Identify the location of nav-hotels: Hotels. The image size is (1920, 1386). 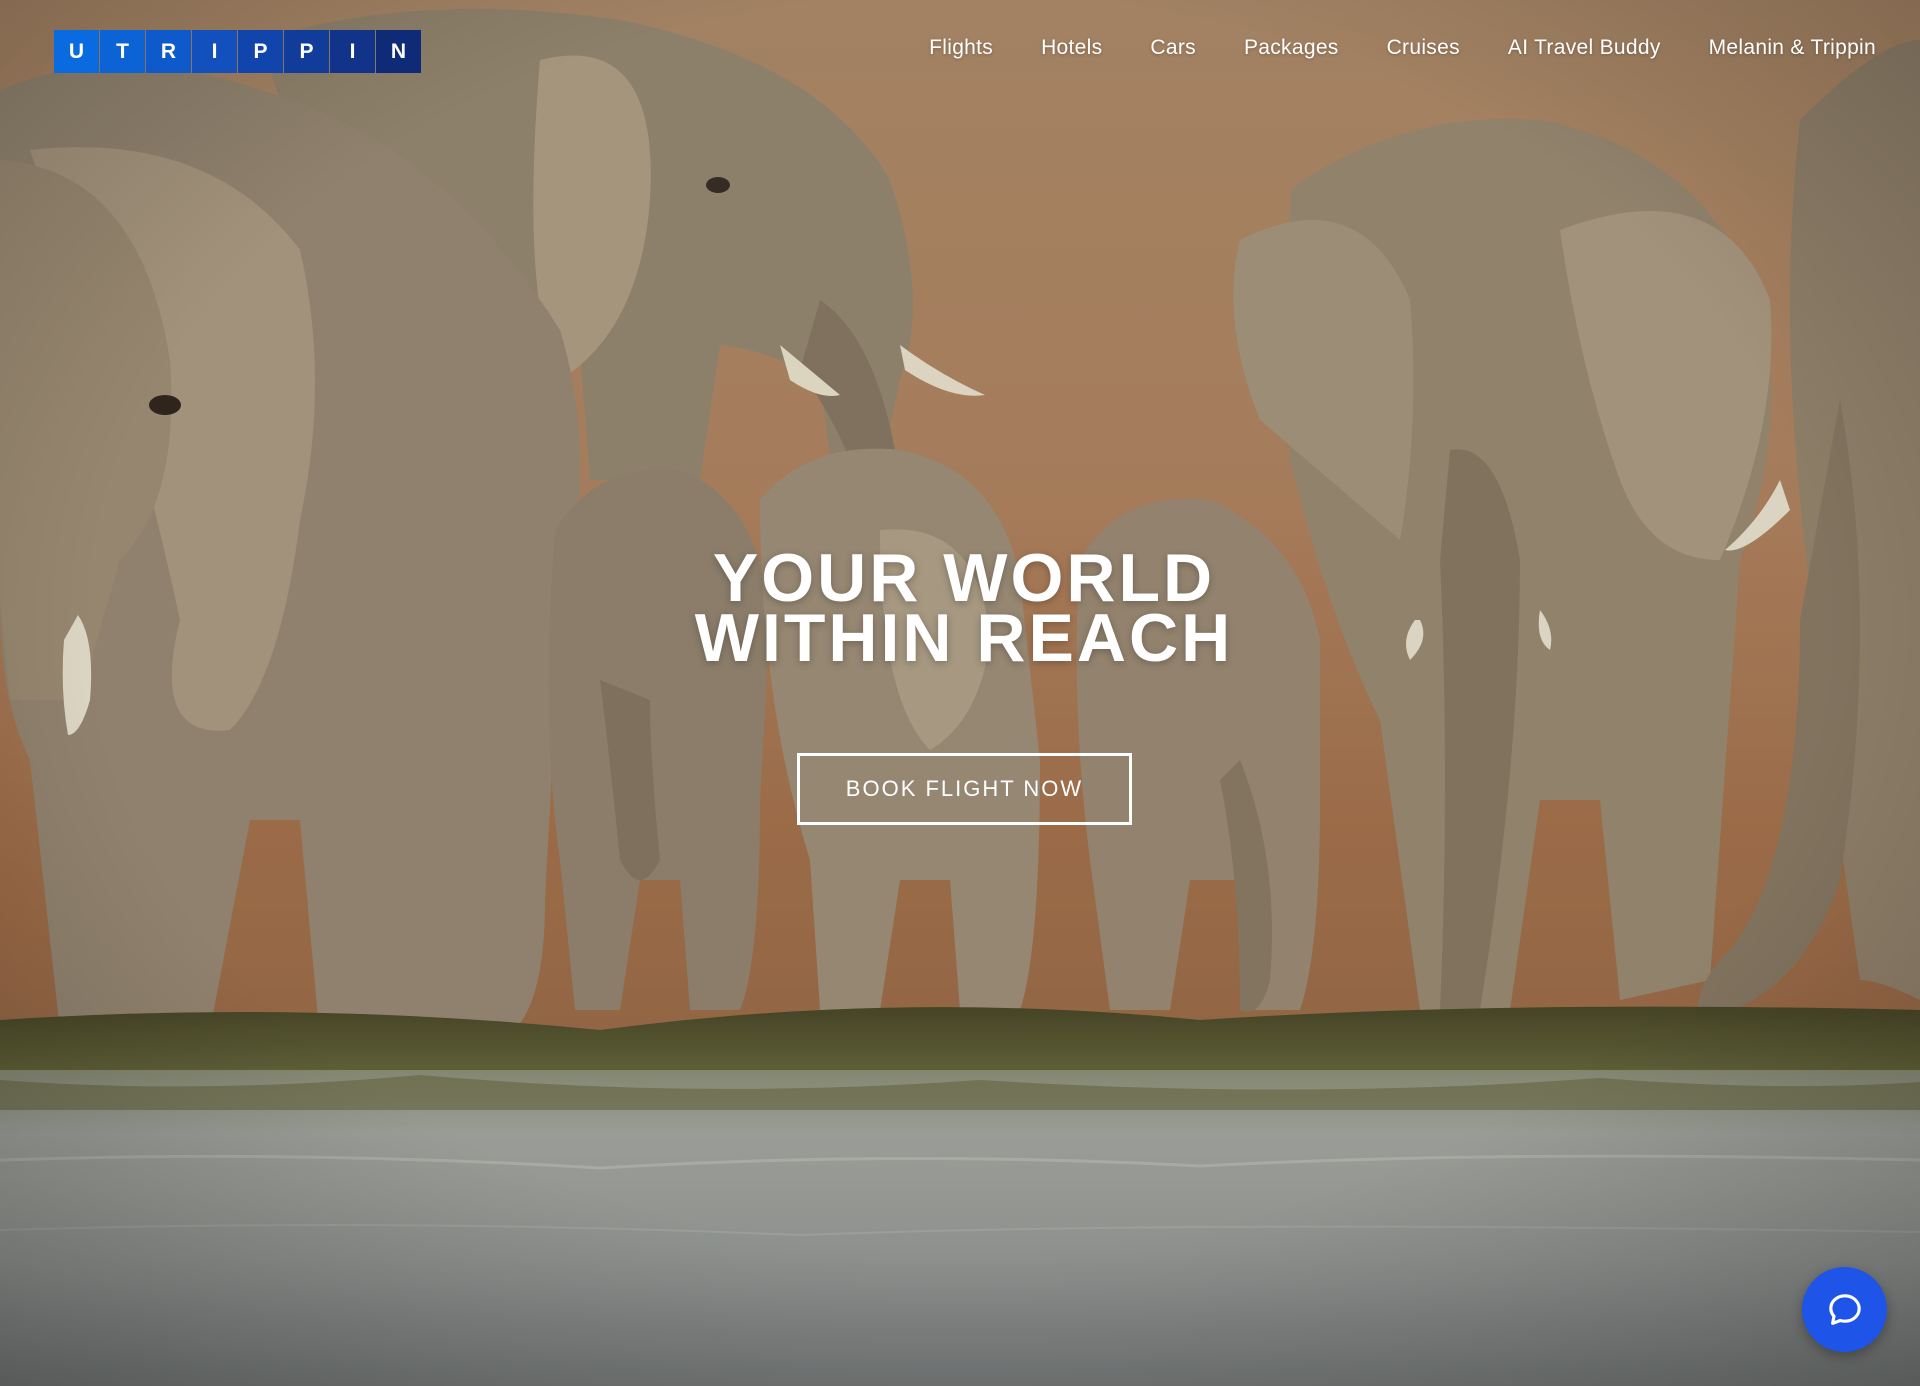
(1071, 48).